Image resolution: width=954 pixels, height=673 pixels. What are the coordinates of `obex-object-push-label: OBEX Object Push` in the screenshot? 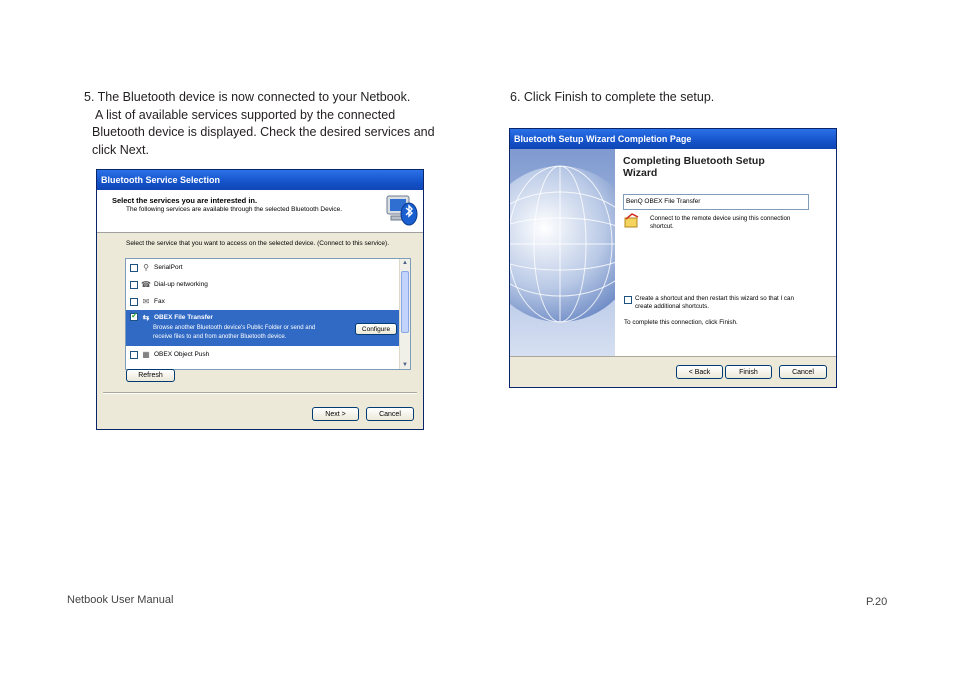 It's located at (182, 354).